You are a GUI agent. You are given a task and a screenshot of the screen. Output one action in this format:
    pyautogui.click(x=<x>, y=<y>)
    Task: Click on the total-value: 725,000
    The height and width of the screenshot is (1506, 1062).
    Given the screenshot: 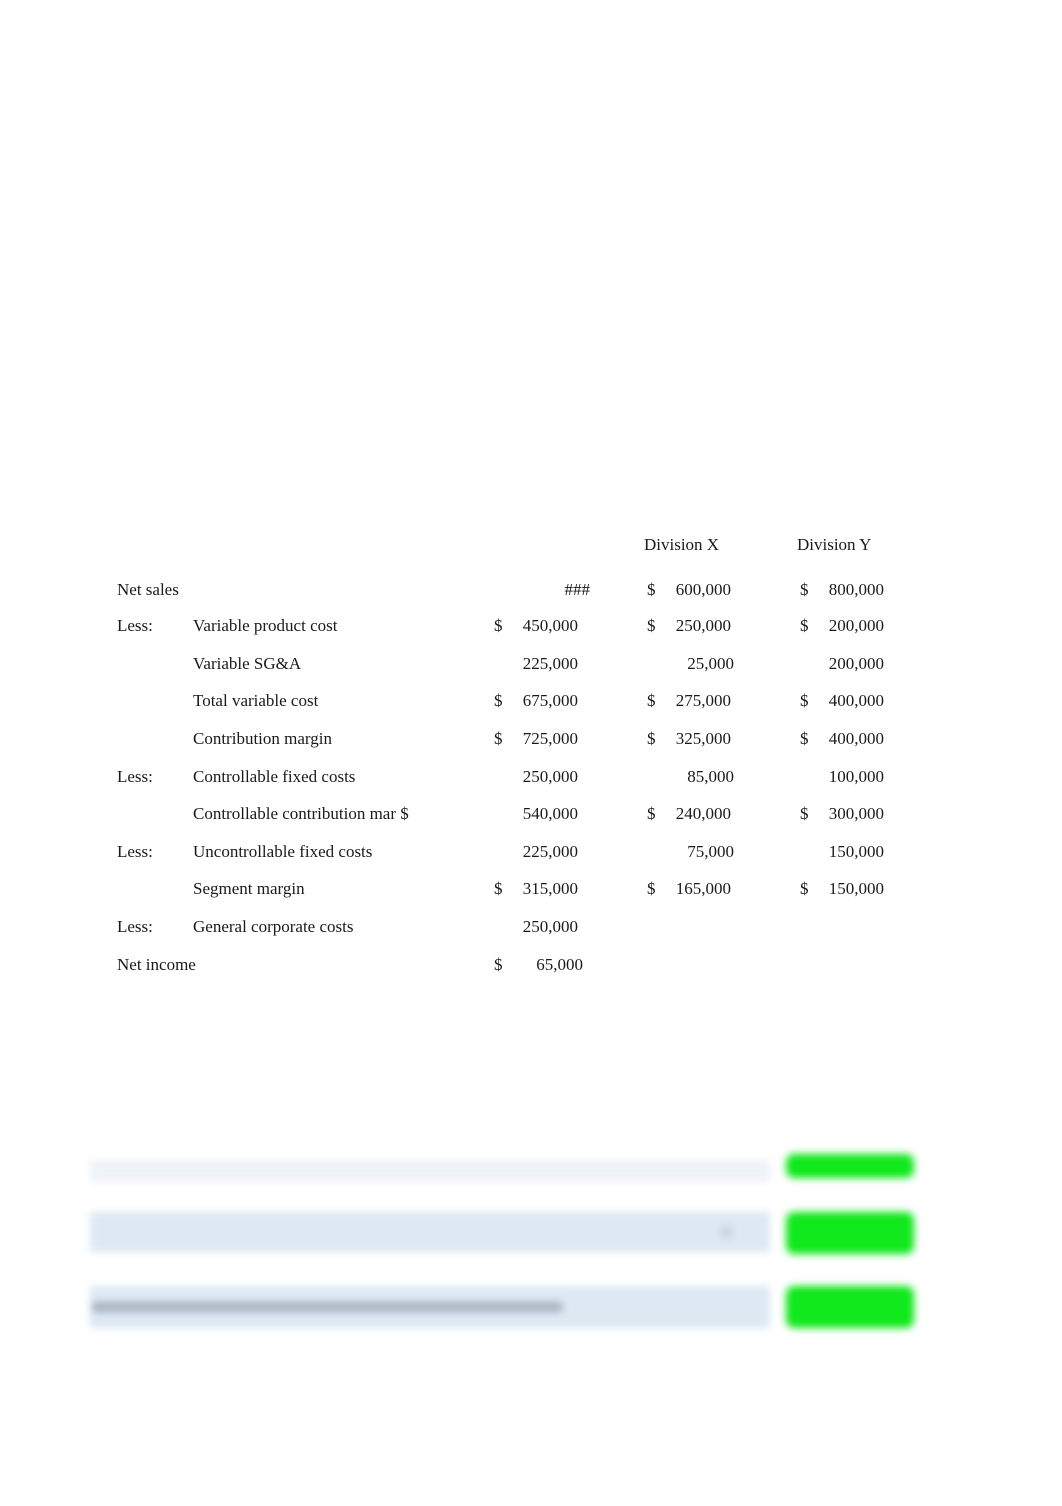 What is the action you would take?
    pyautogui.click(x=550, y=738)
    